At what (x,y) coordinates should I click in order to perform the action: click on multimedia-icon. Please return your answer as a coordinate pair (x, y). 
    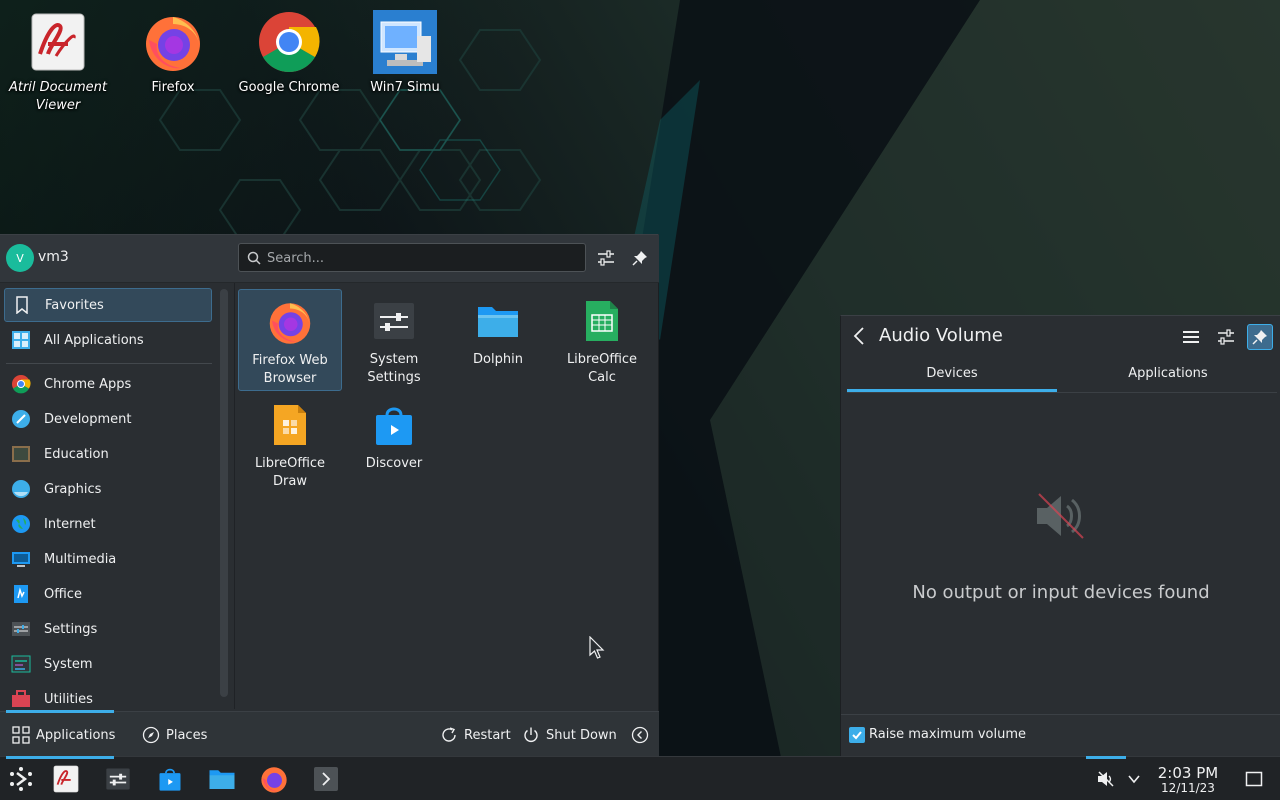
    Looking at the image, I should click on (21, 559).